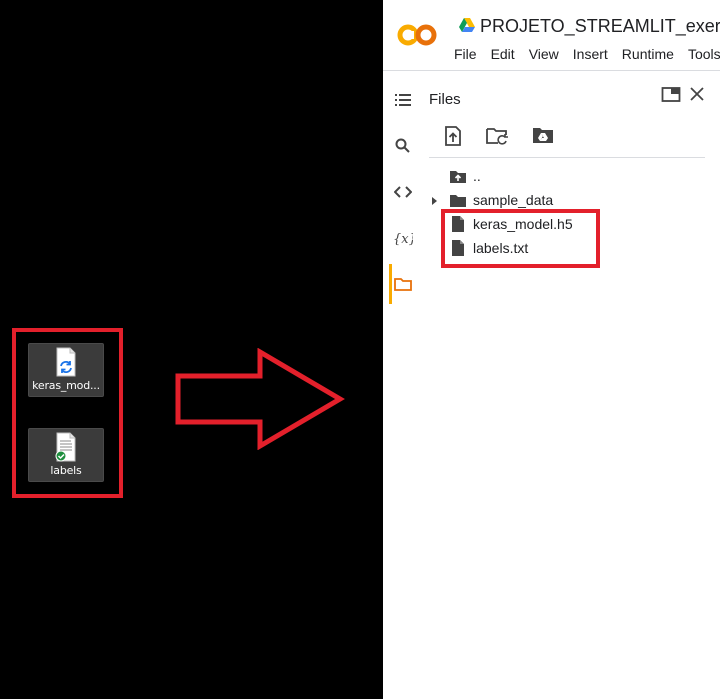 The height and width of the screenshot is (699, 720). I want to click on menu-edit: Edit, so click(503, 54).